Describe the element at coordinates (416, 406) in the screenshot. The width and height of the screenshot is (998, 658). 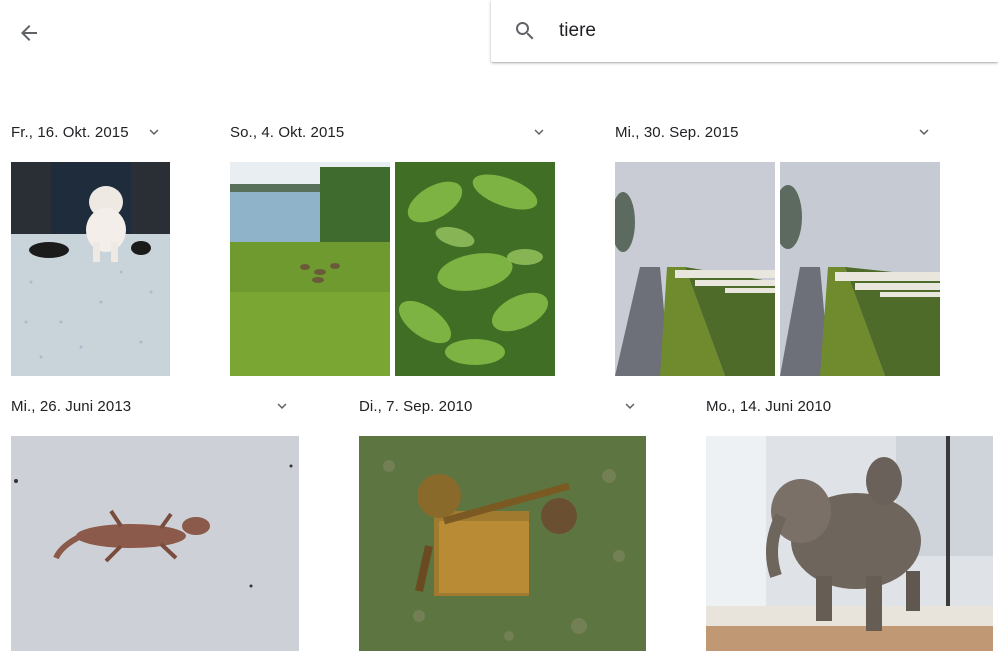
I see `group-date-label: Di., 7. Sep. 2010` at that location.